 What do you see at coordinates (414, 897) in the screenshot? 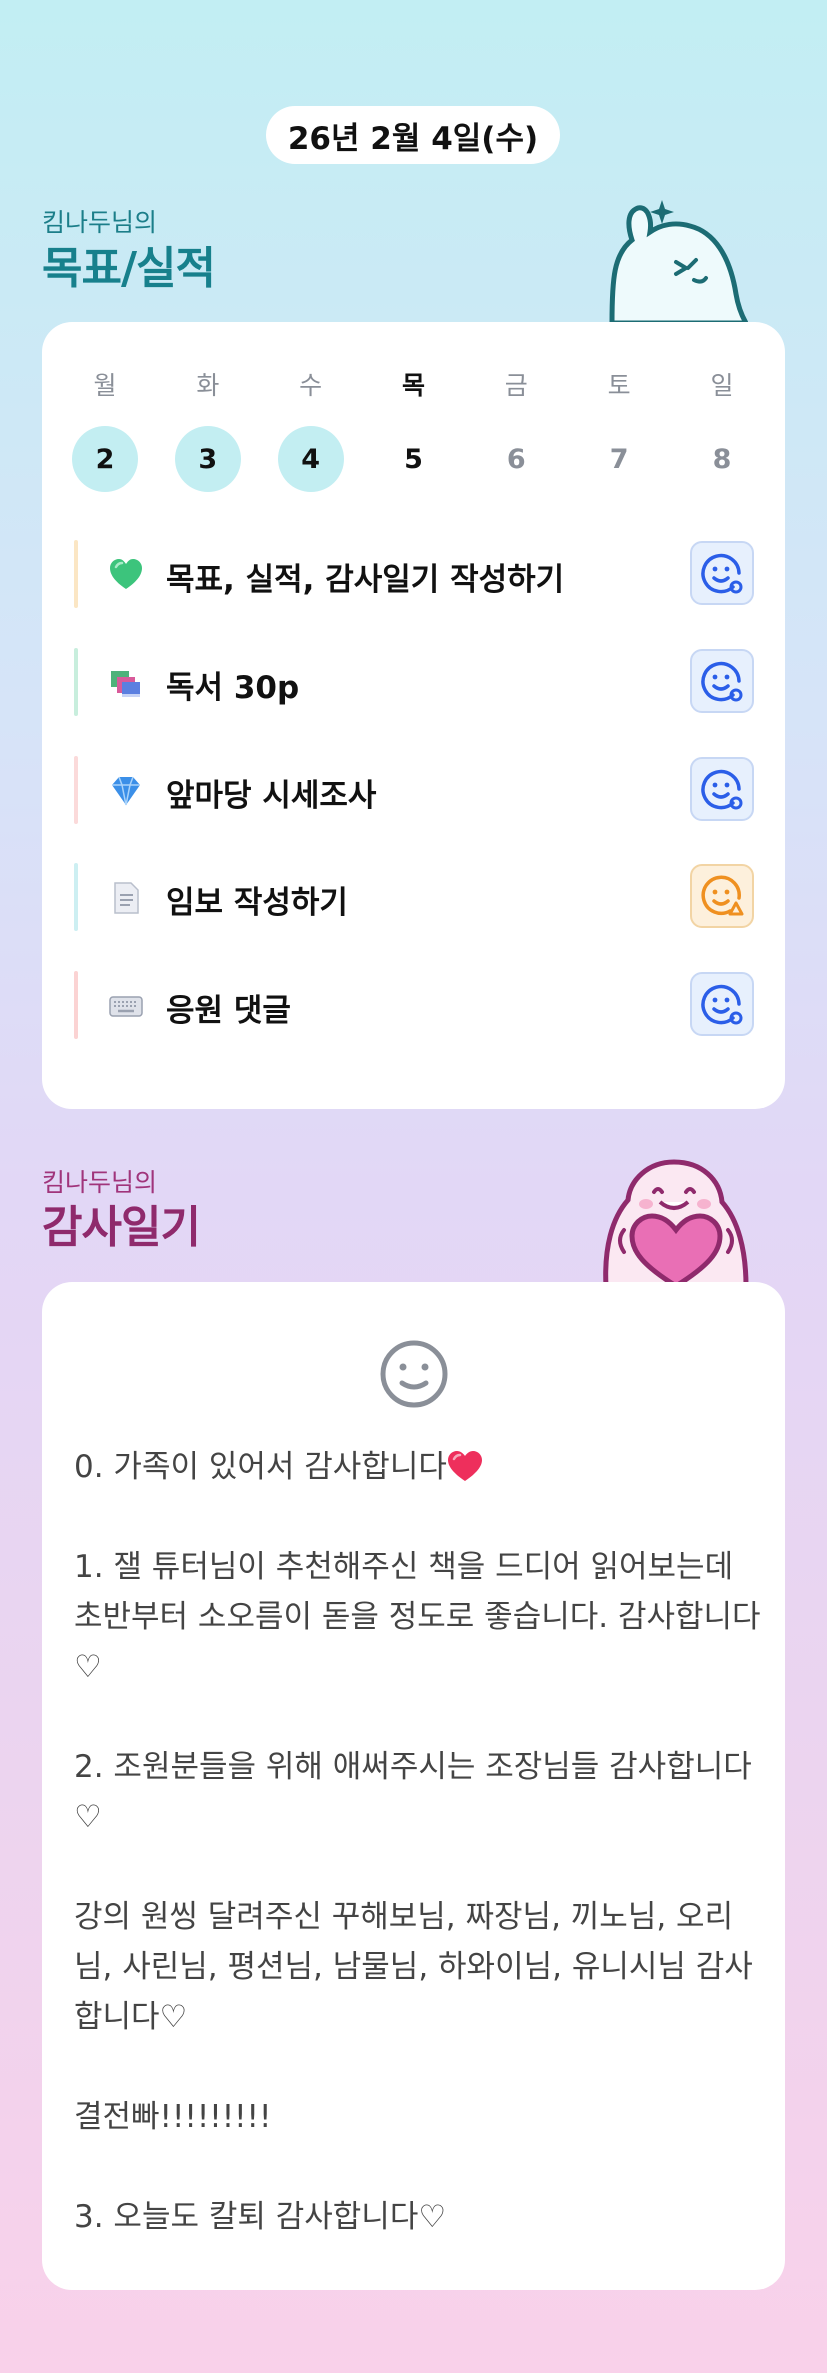
I see `goal-item: 임보 작성하기` at bounding box center [414, 897].